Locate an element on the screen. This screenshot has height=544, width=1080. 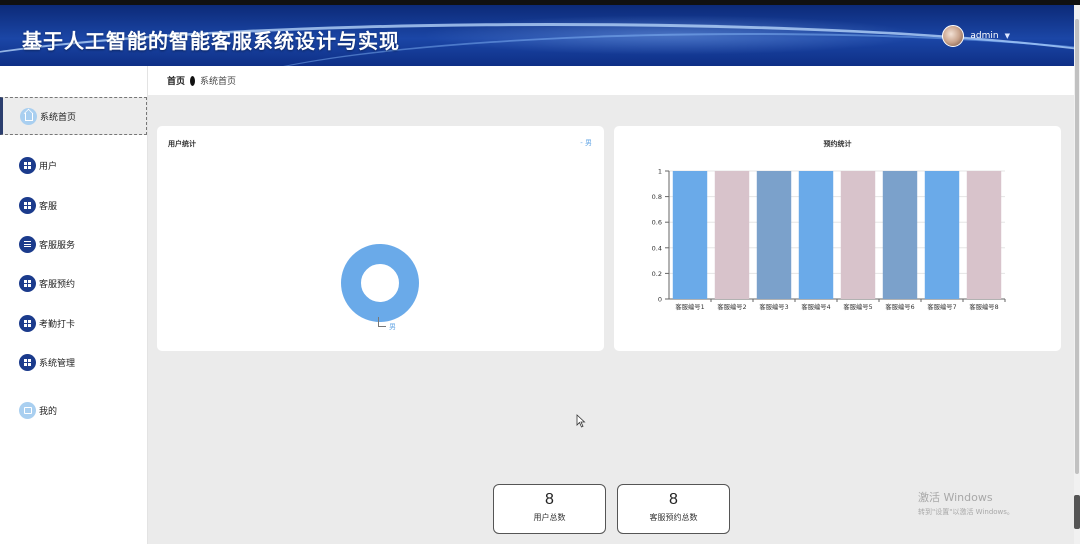
sidebar-item-system: 系统管理 is located at coordinates (73, 362).